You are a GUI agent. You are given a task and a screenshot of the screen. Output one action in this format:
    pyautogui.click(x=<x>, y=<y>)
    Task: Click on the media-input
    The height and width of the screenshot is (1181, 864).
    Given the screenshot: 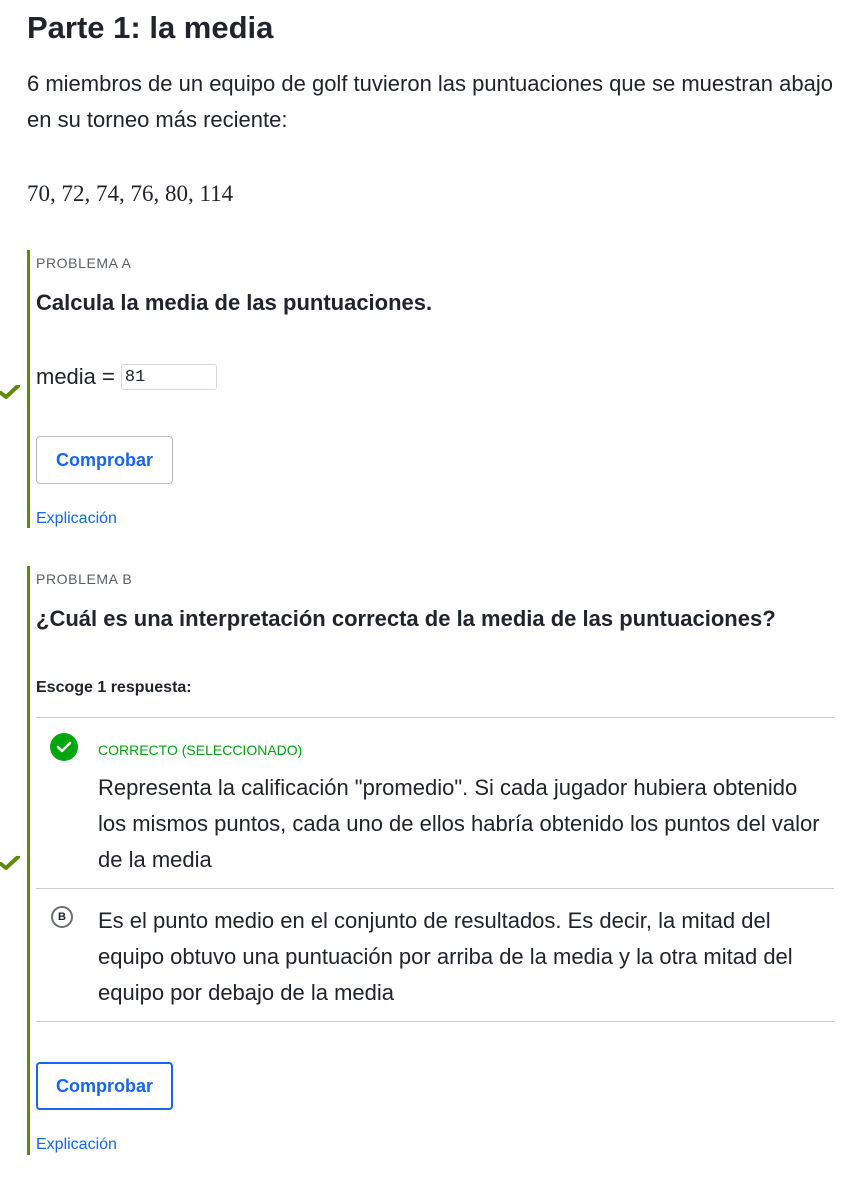 What is the action you would take?
    pyautogui.click(x=168, y=377)
    